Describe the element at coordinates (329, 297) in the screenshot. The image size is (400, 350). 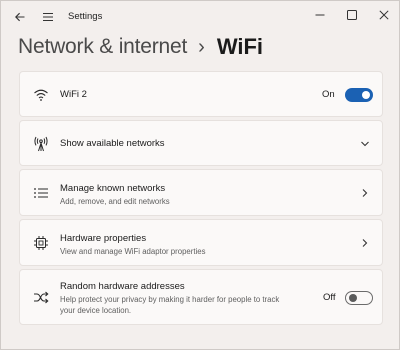
I see `random-addresses-state-label: Off` at that location.